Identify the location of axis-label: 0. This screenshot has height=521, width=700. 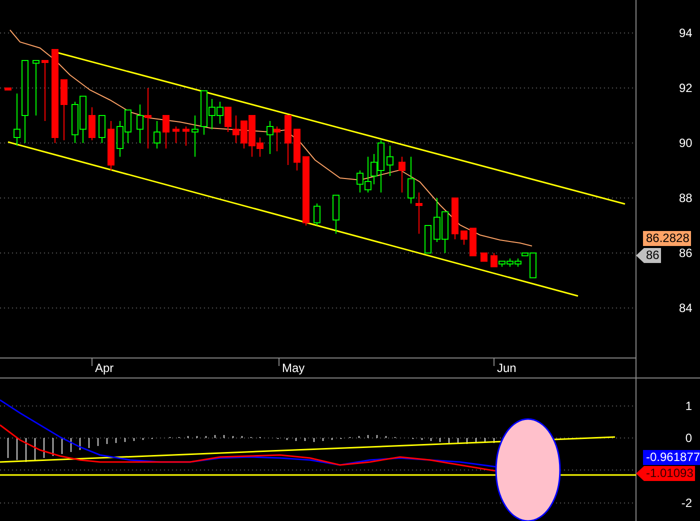
(688, 438).